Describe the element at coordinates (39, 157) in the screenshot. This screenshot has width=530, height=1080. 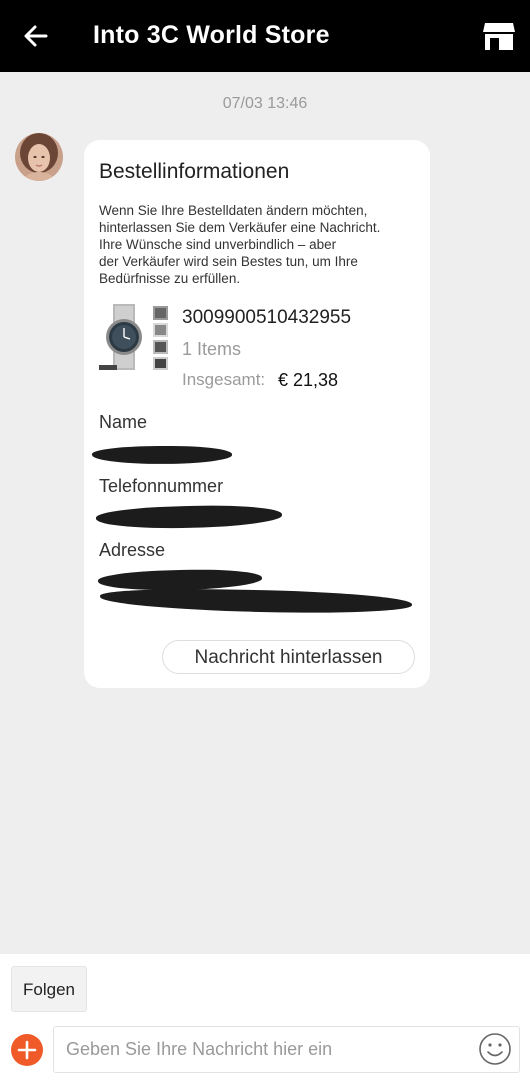
I see `avatar` at that location.